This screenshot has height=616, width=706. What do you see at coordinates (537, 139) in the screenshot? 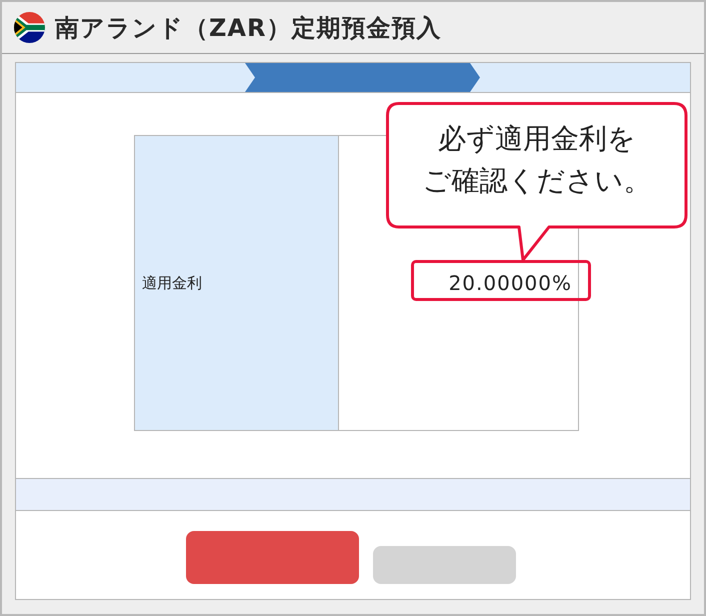
I see `callout-text: 必ず適用金利を` at bounding box center [537, 139].